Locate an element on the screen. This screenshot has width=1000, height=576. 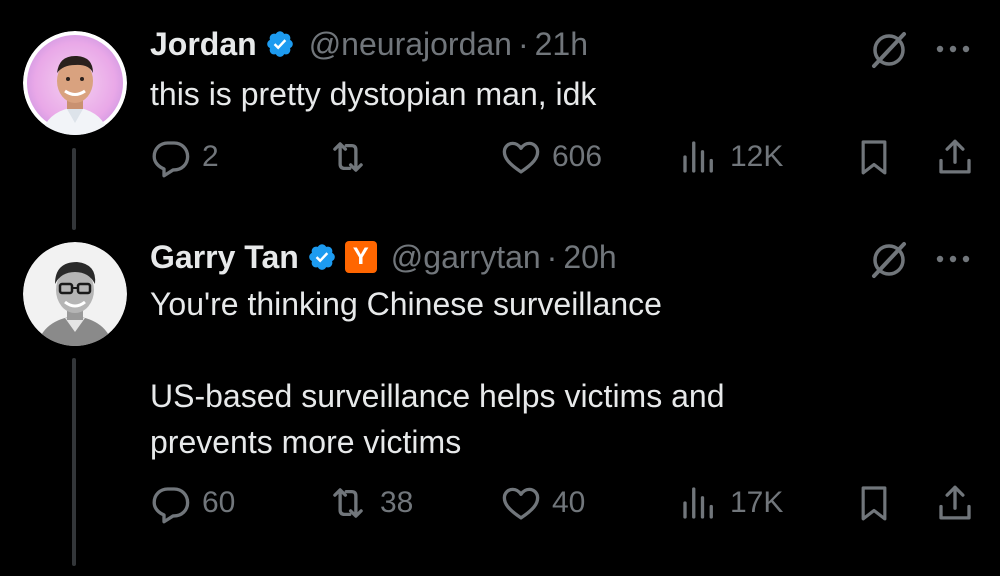
author-name: Garry Tan is located at coordinates (224, 257).